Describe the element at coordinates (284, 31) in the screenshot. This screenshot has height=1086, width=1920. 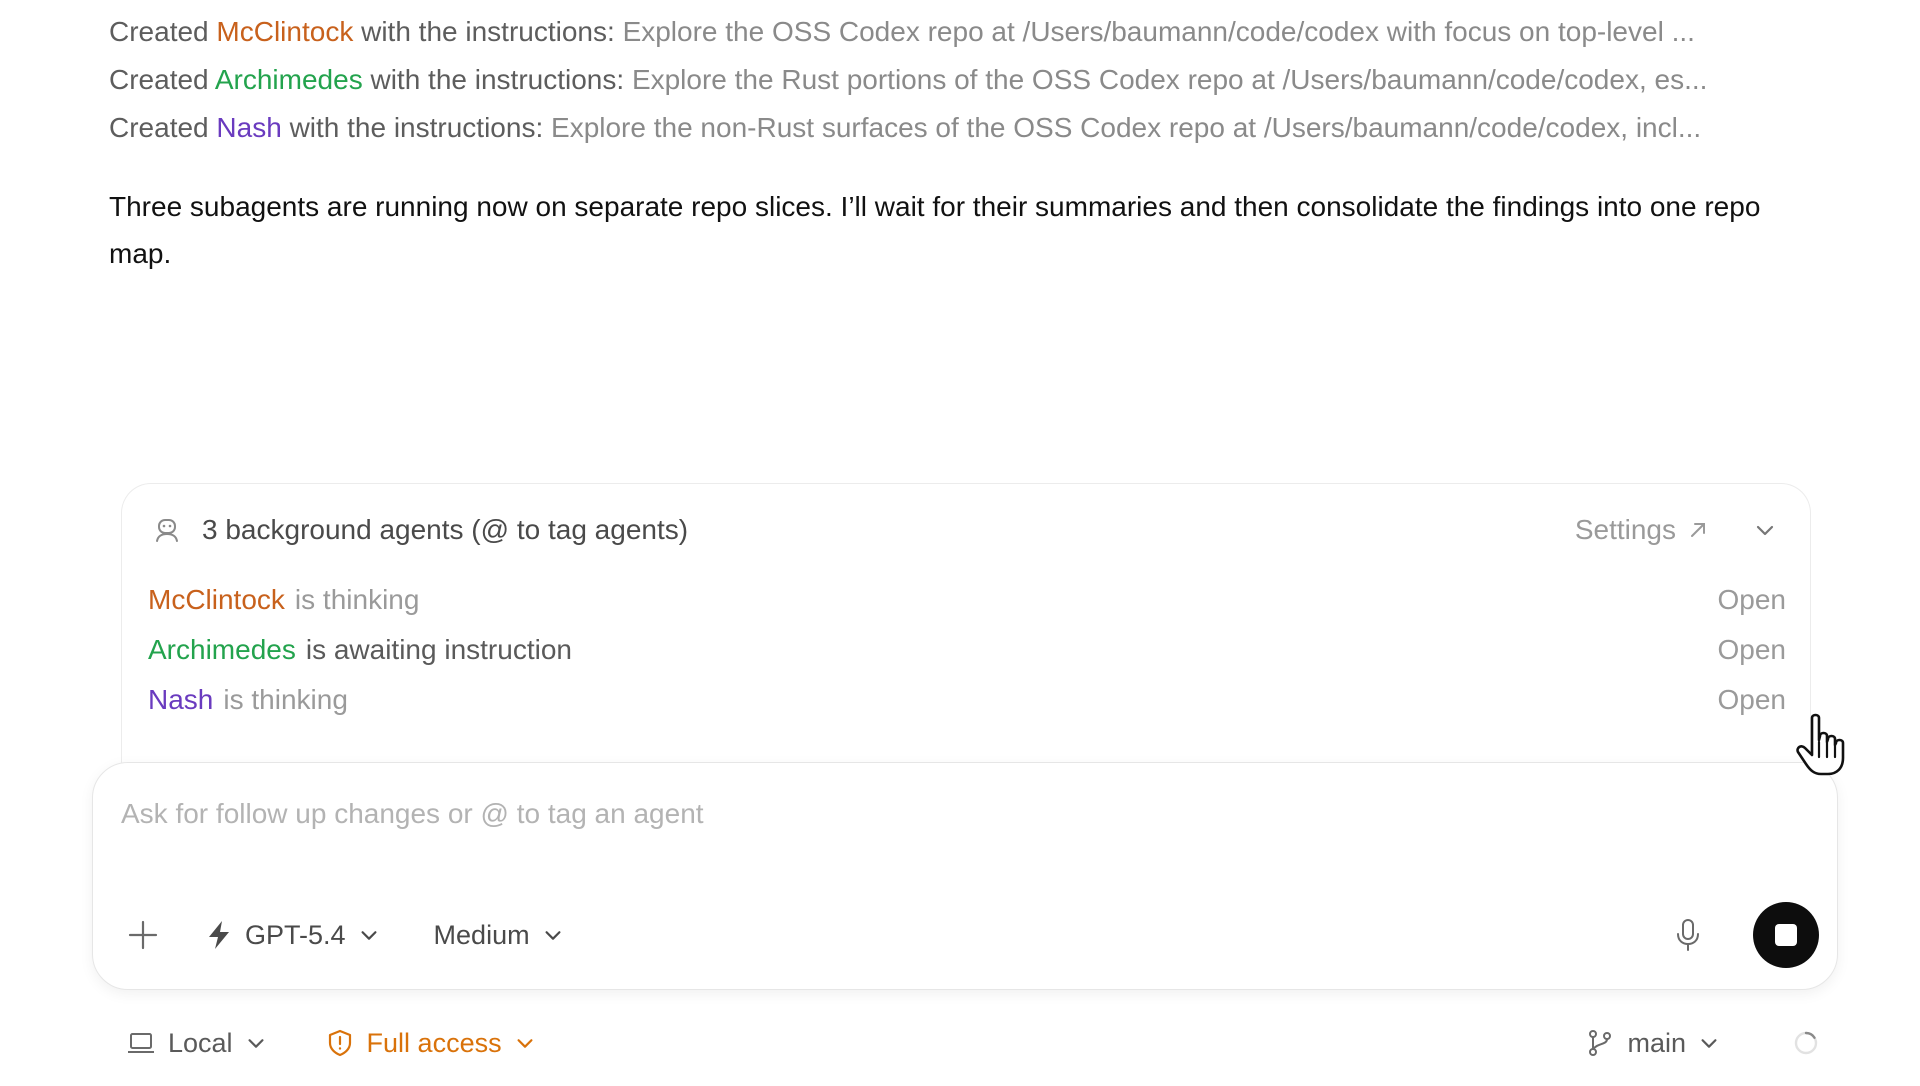
I see `agent-name-mcclintock: McClintock` at that location.